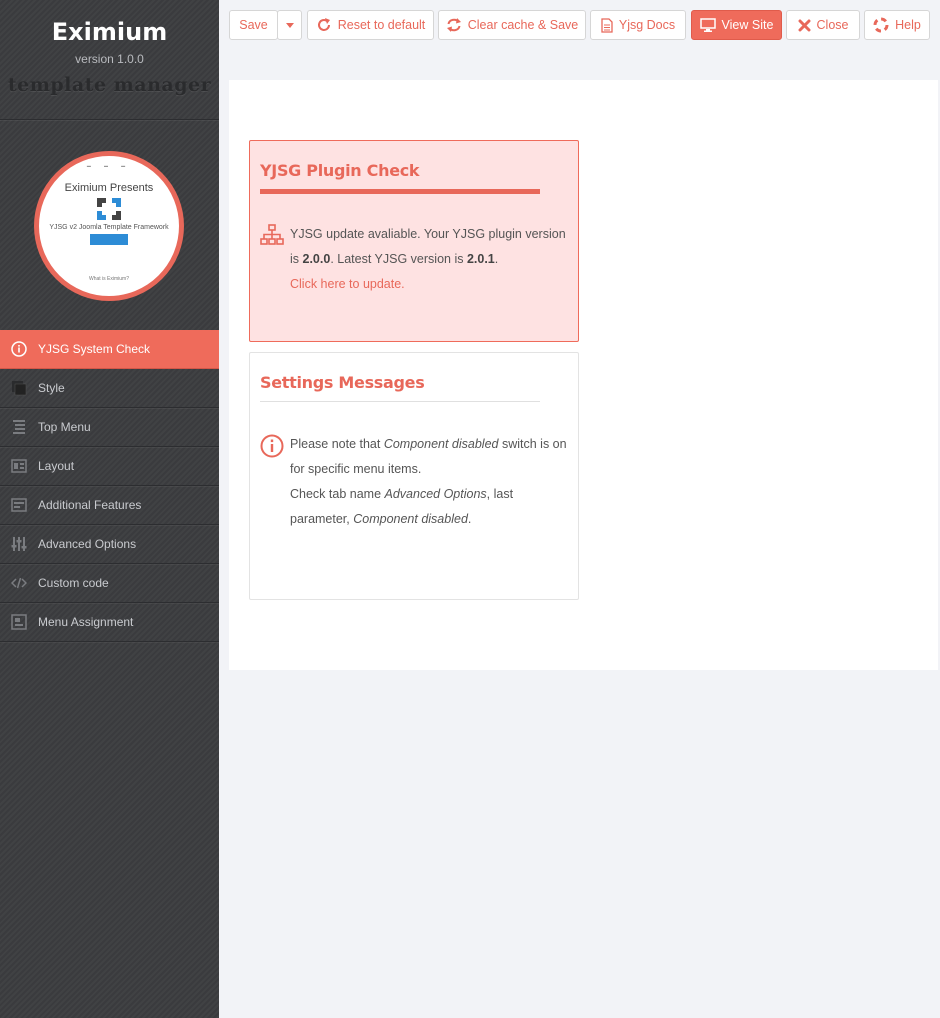 The width and height of the screenshot is (940, 1018). Describe the element at coordinates (832, 25) in the screenshot. I see `close-button-label: Close` at that location.